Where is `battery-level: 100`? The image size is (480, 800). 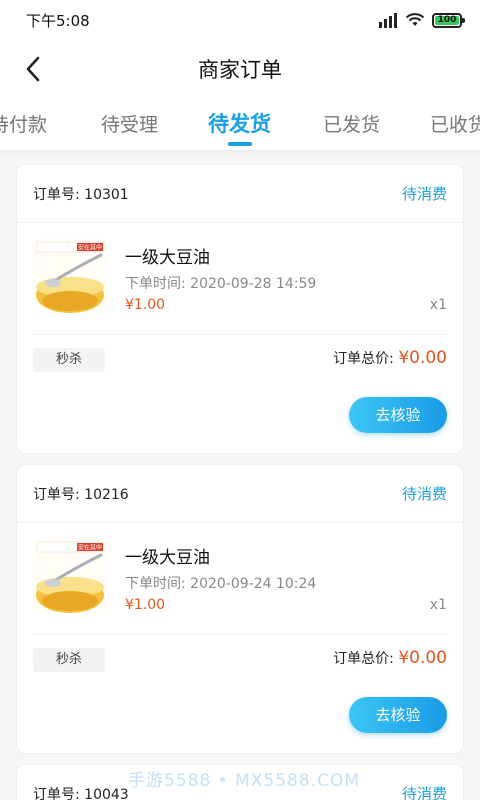
battery-level: 100 is located at coordinates (447, 20).